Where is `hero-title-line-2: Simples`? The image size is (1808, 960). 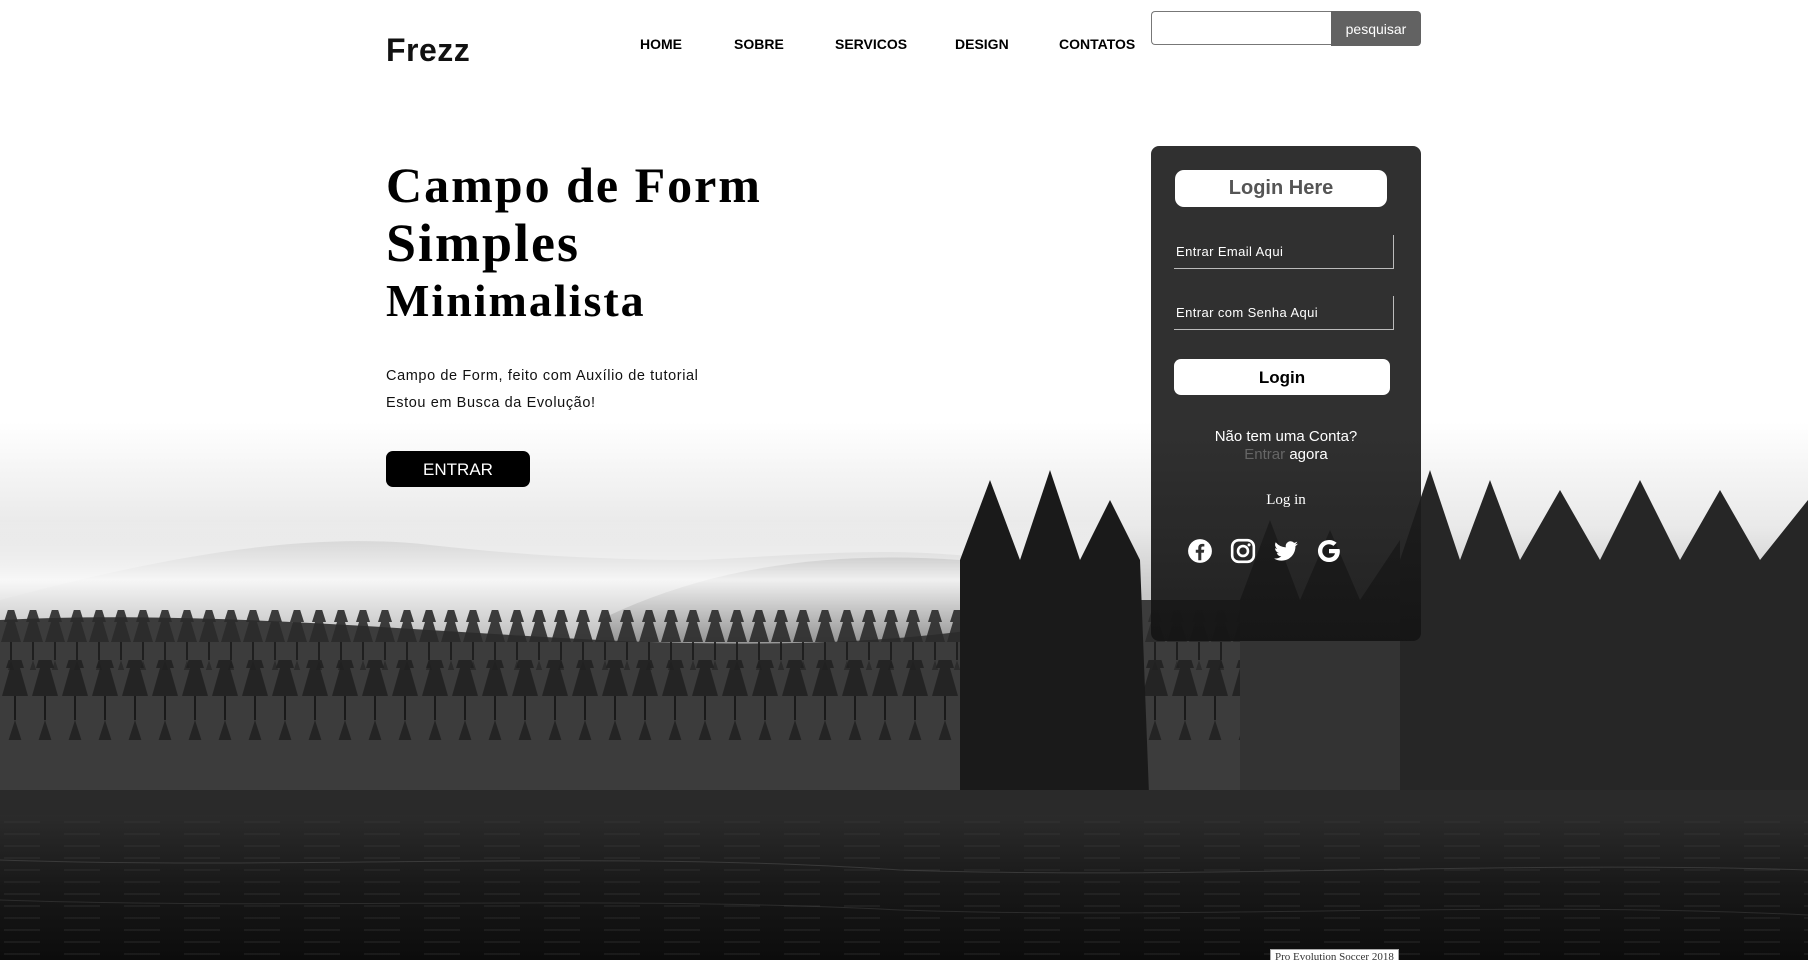
hero-title-line-2: Simples is located at coordinates (483, 243).